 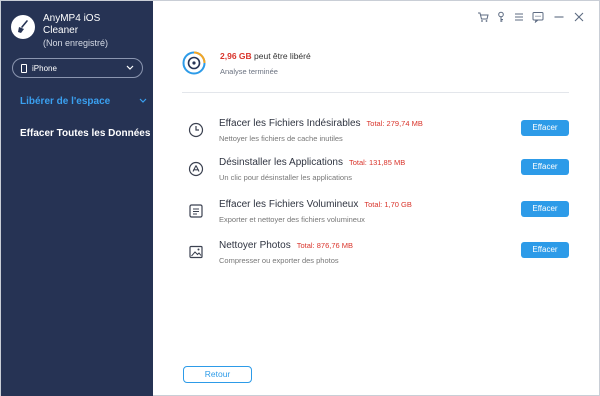 What do you see at coordinates (545, 167) in the screenshot?
I see `erase-apps-button: Effacer` at bounding box center [545, 167].